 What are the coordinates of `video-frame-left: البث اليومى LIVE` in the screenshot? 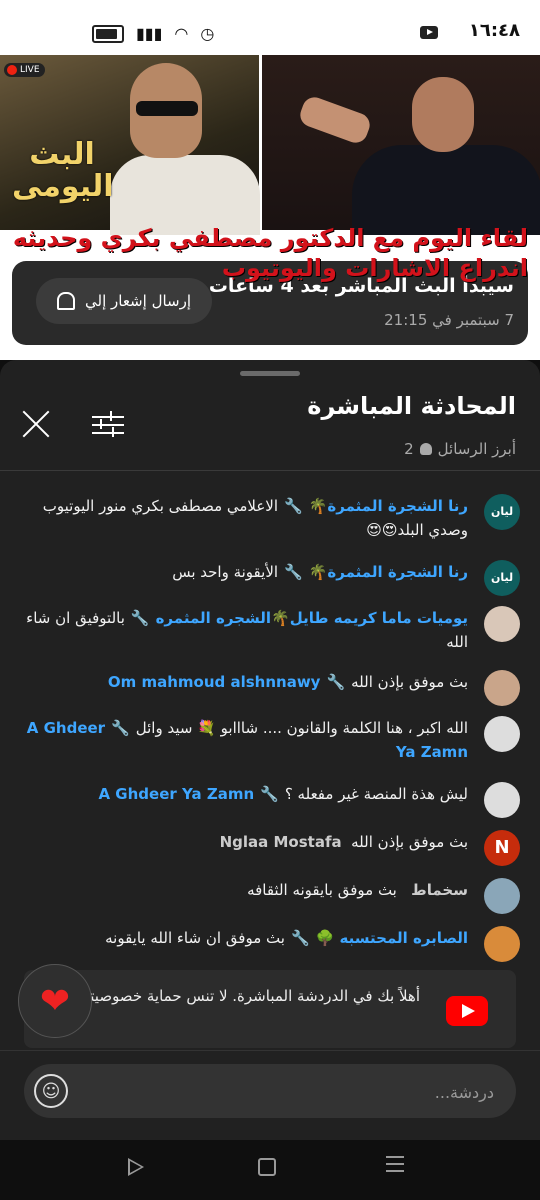 It's located at (130, 145).